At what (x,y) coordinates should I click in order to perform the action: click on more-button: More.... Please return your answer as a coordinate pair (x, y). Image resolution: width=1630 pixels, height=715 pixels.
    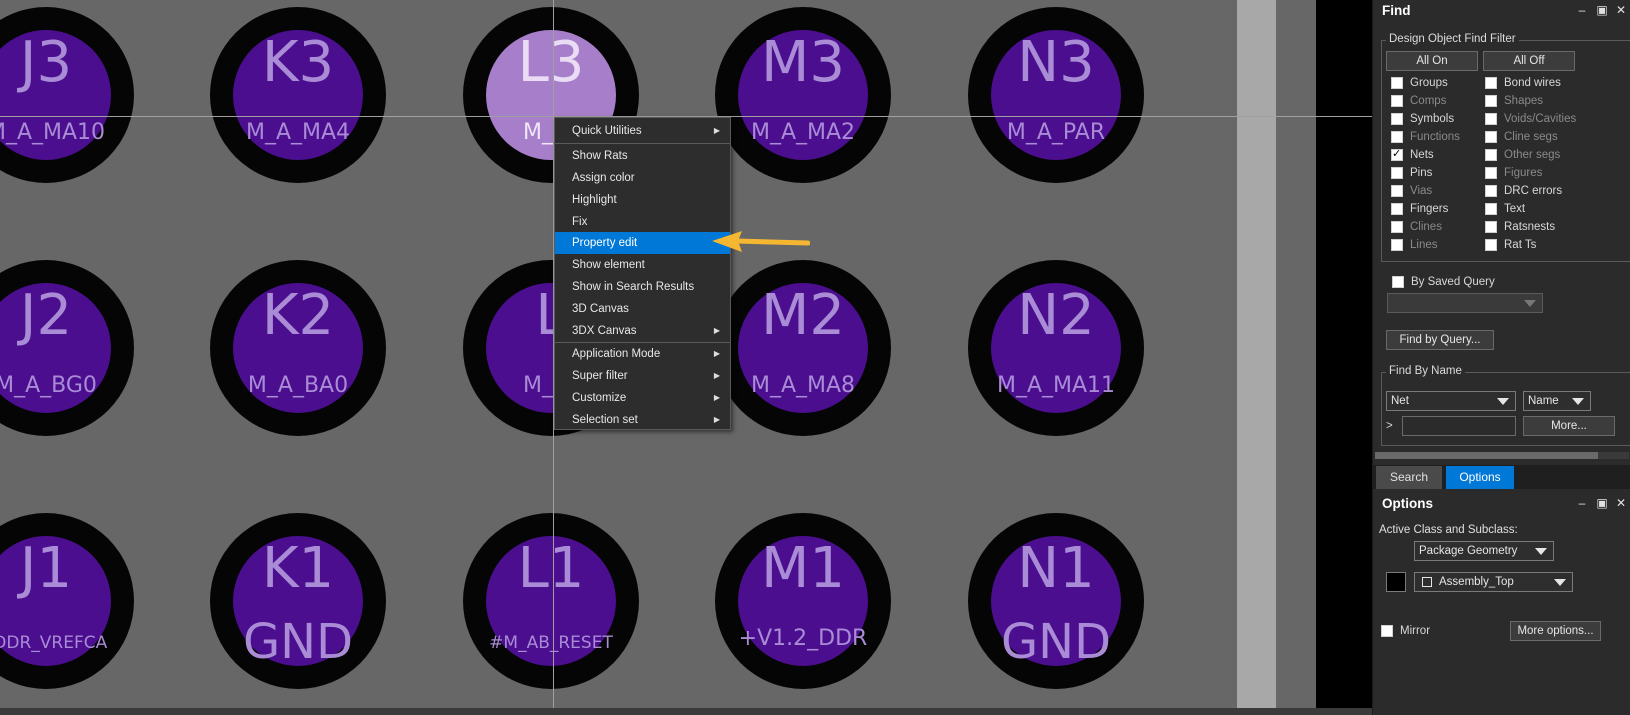
    Looking at the image, I should click on (1569, 426).